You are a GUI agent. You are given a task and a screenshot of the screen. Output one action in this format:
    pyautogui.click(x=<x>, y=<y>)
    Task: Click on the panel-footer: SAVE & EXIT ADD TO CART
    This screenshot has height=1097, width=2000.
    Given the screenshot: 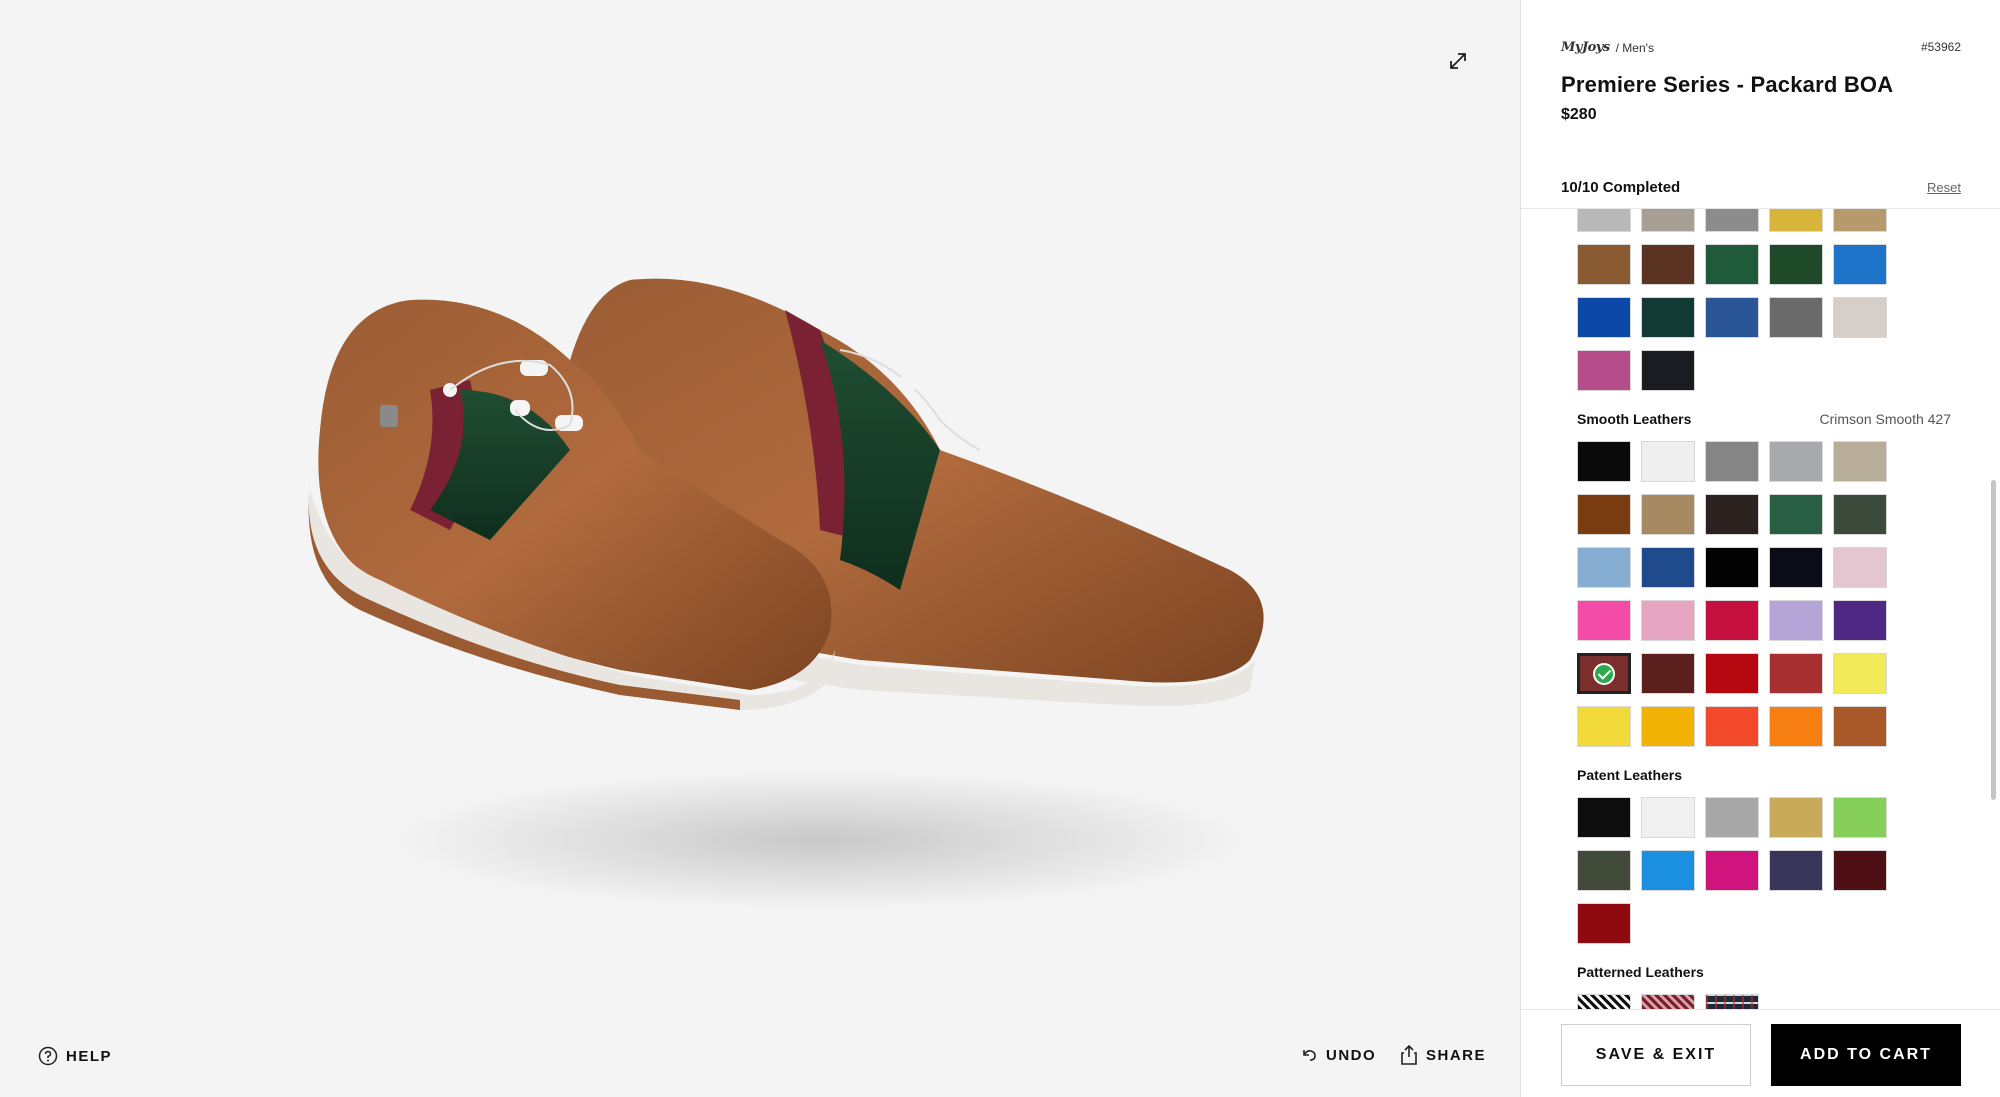 What is the action you would take?
    pyautogui.click(x=1760, y=1053)
    